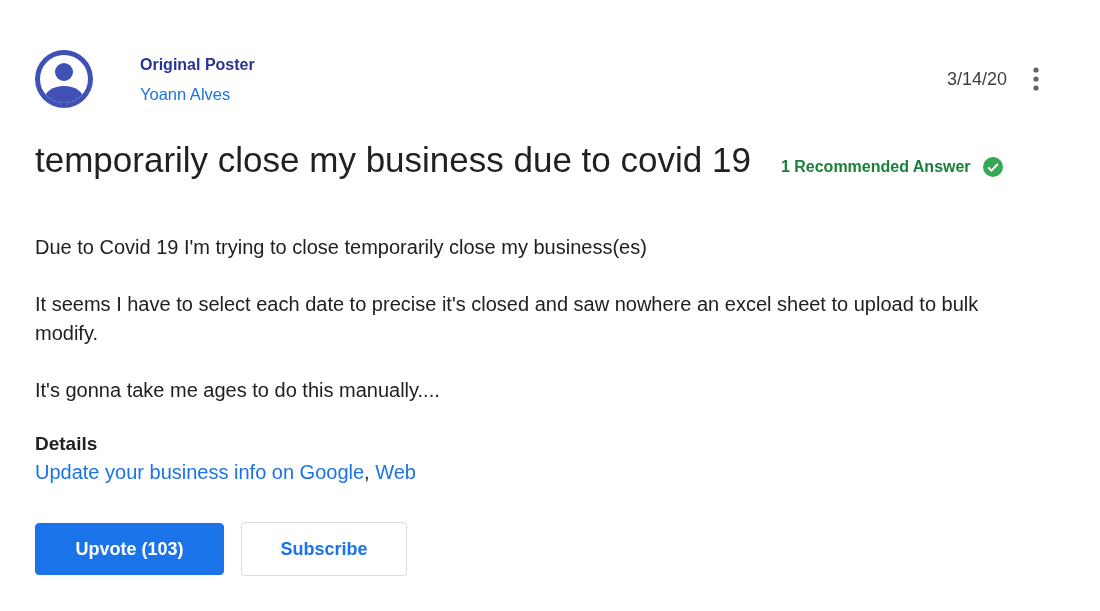 The height and width of the screenshot is (611, 1100). Describe the element at coordinates (197, 94) in the screenshot. I see `author-name-link: Yoann Alves` at that location.